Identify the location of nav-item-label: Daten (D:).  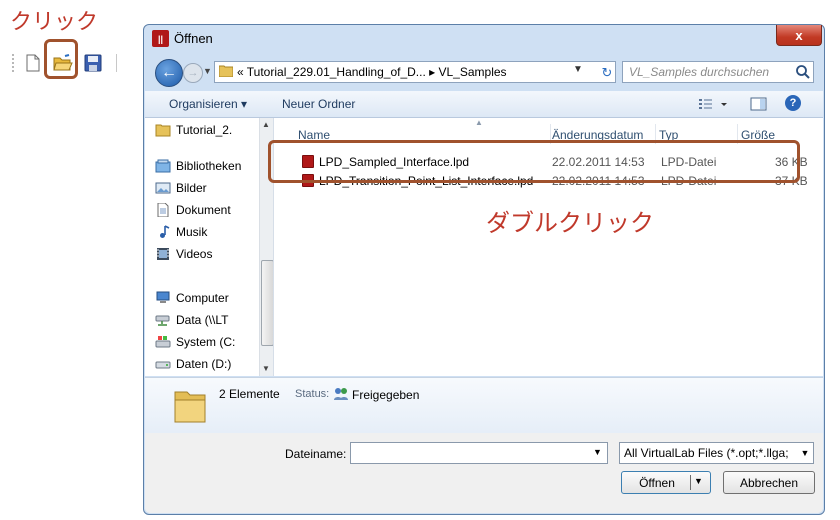
(204, 364).